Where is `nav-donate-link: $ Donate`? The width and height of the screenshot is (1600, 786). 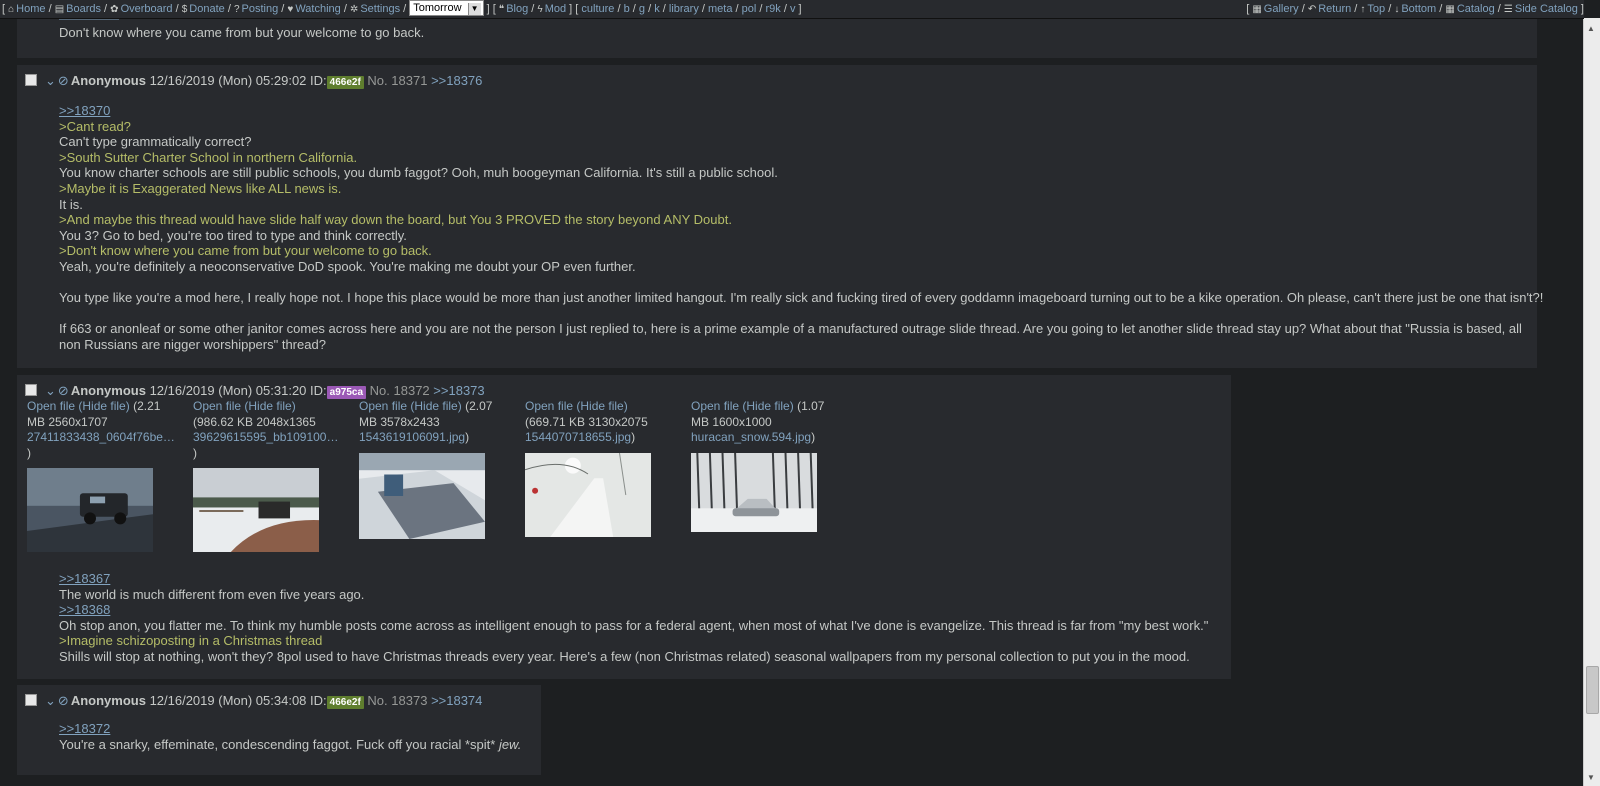
nav-donate-link: $ Donate is located at coordinates (203, 9).